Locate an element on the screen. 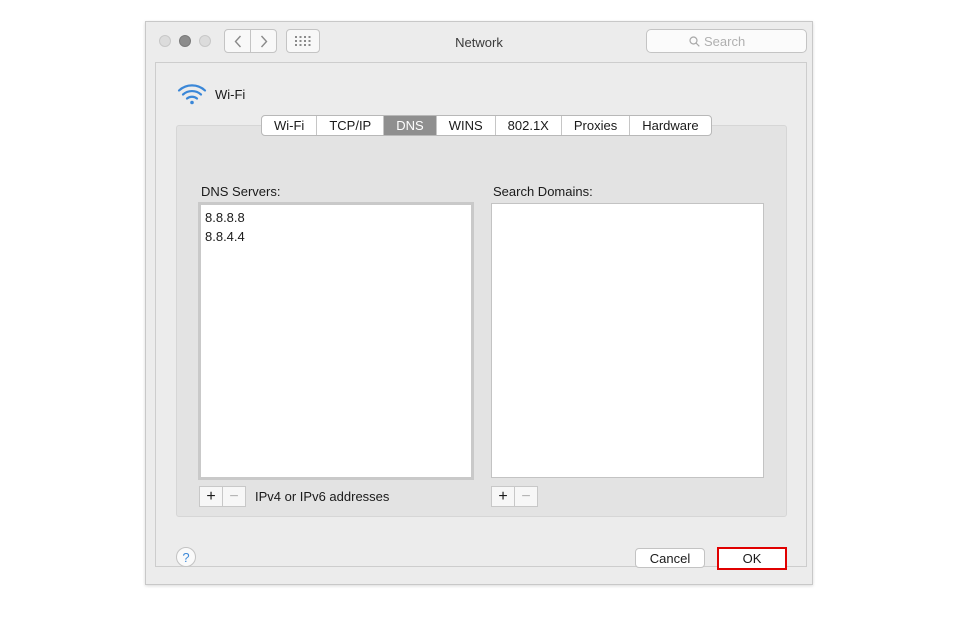  search-icon is located at coordinates (694, 41).